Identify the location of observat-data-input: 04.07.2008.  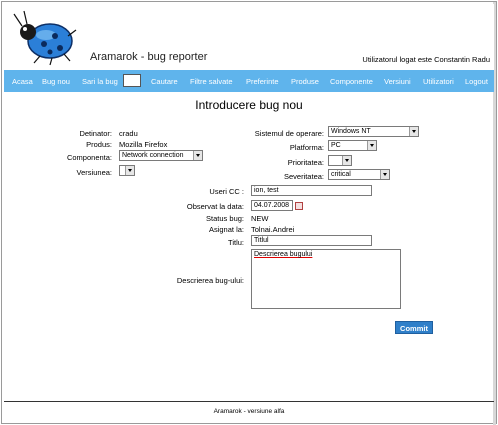
(272, 205).